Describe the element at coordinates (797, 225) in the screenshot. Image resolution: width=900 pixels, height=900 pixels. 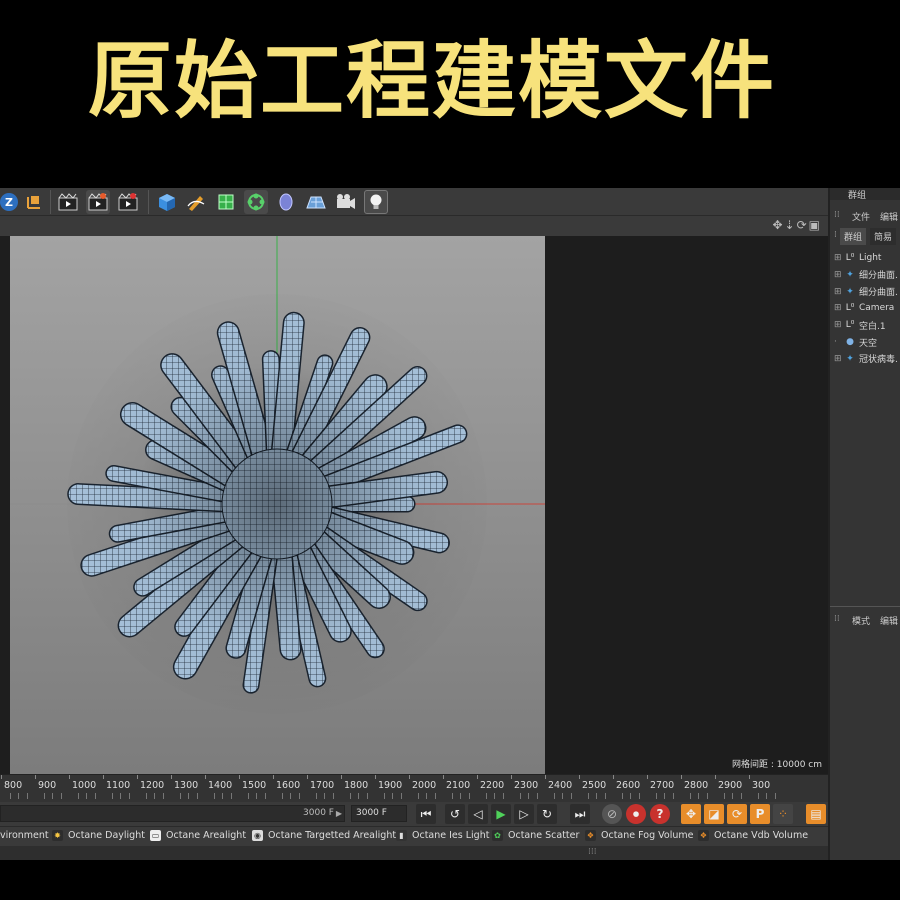
I see `viewport-navigation-icons: ✥⇣⟳▣` at that location.